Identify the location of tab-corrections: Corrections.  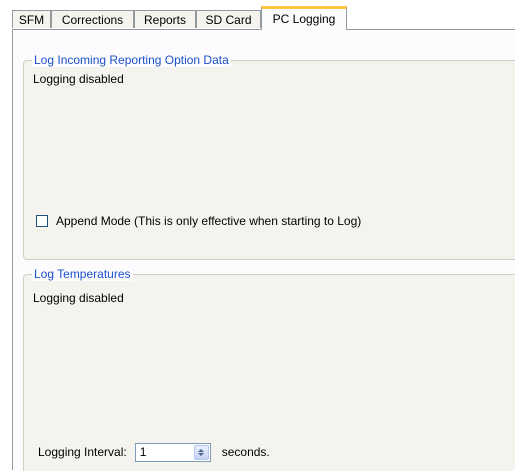
(92, 19).